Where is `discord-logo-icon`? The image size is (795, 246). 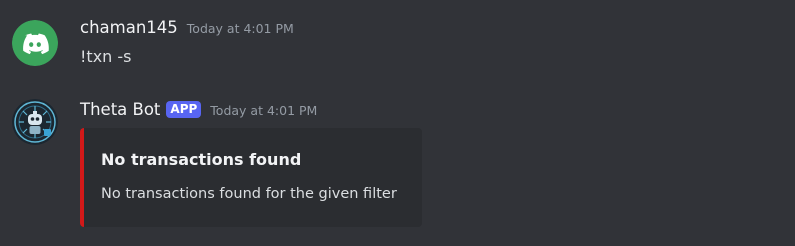 discord-logo-icon is located at coordinates (35, 43).